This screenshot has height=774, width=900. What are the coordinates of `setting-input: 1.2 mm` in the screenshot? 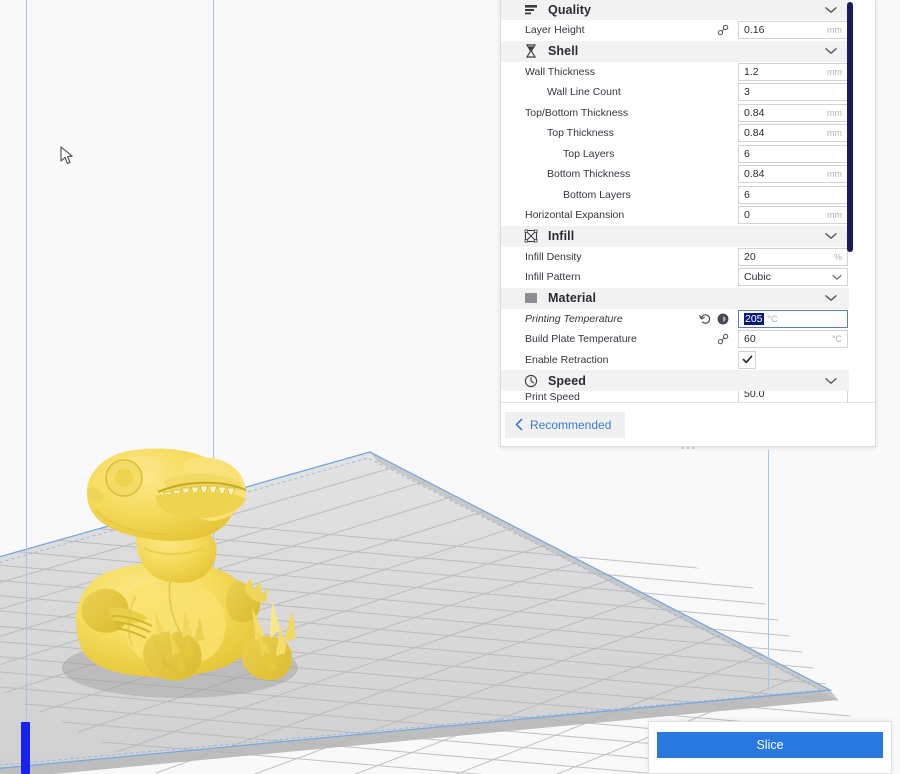 It's located at (793, 71).